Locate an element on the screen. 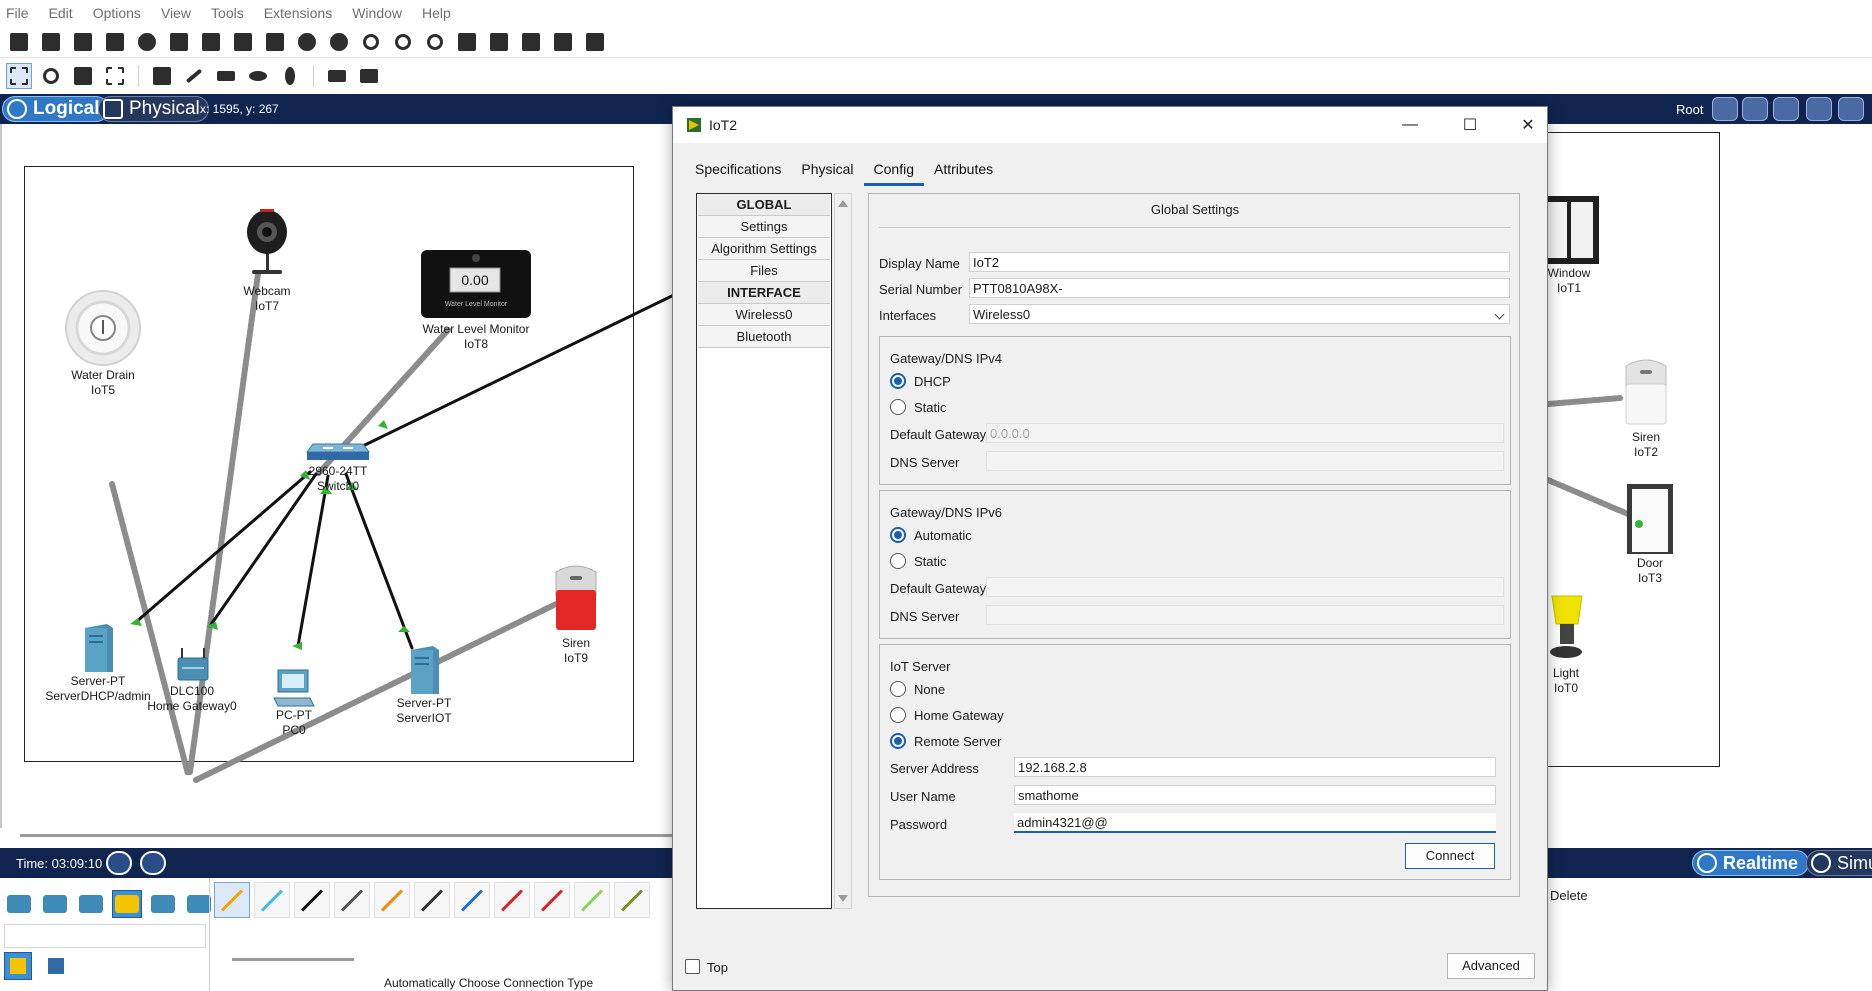 The height and width of the screenshot is (991, 1872). network-wizard-icon is located at coordinates (179, 42).